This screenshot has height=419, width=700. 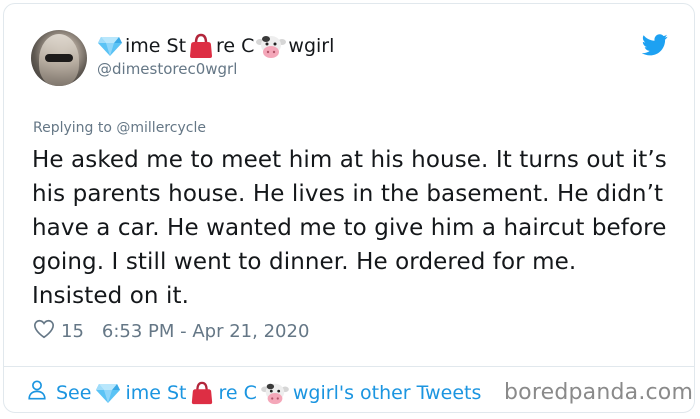 What do you see at coordinates (235, 46) in the screenshot?
I see `display-name-part-2: re C` at bounding box center [235, 46].